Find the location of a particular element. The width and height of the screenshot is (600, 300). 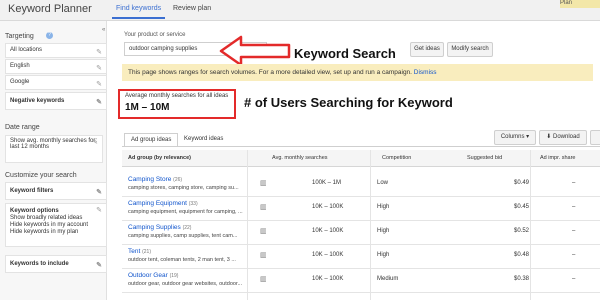

sidebar-item-label: Google is located at coordinates (20, 82).